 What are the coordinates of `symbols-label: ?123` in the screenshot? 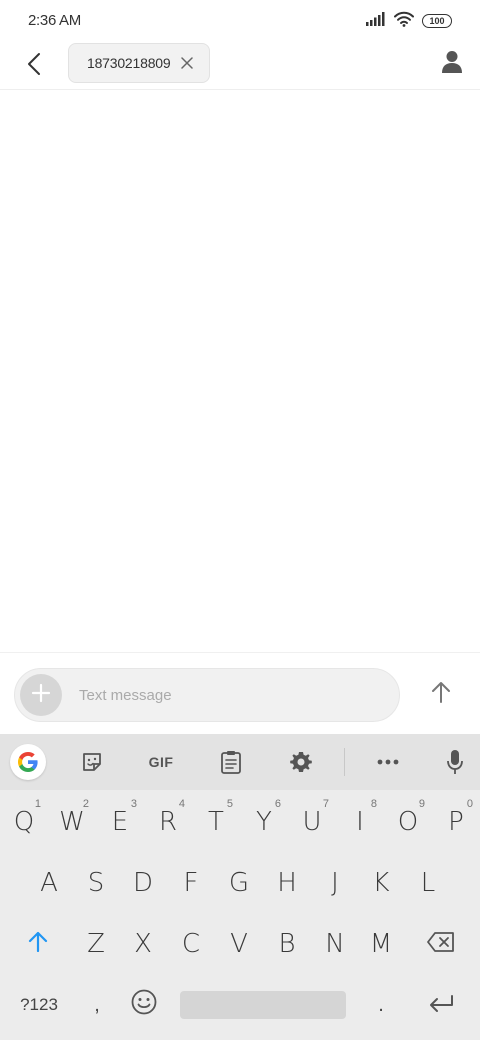 It's located at (39, 1004).